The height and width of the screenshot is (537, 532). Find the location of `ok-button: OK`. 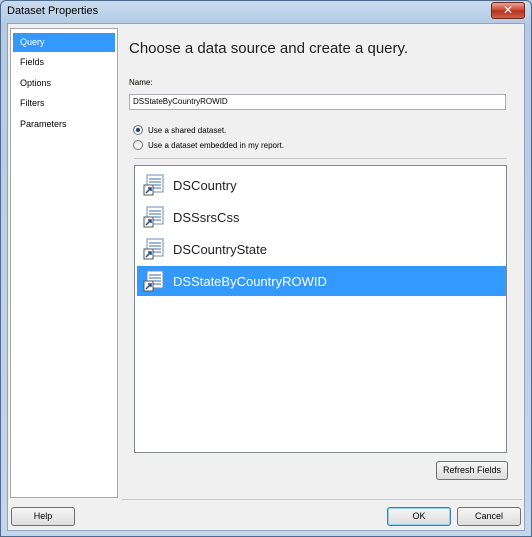

ok-button: OK is located at coordinates (419, 516).